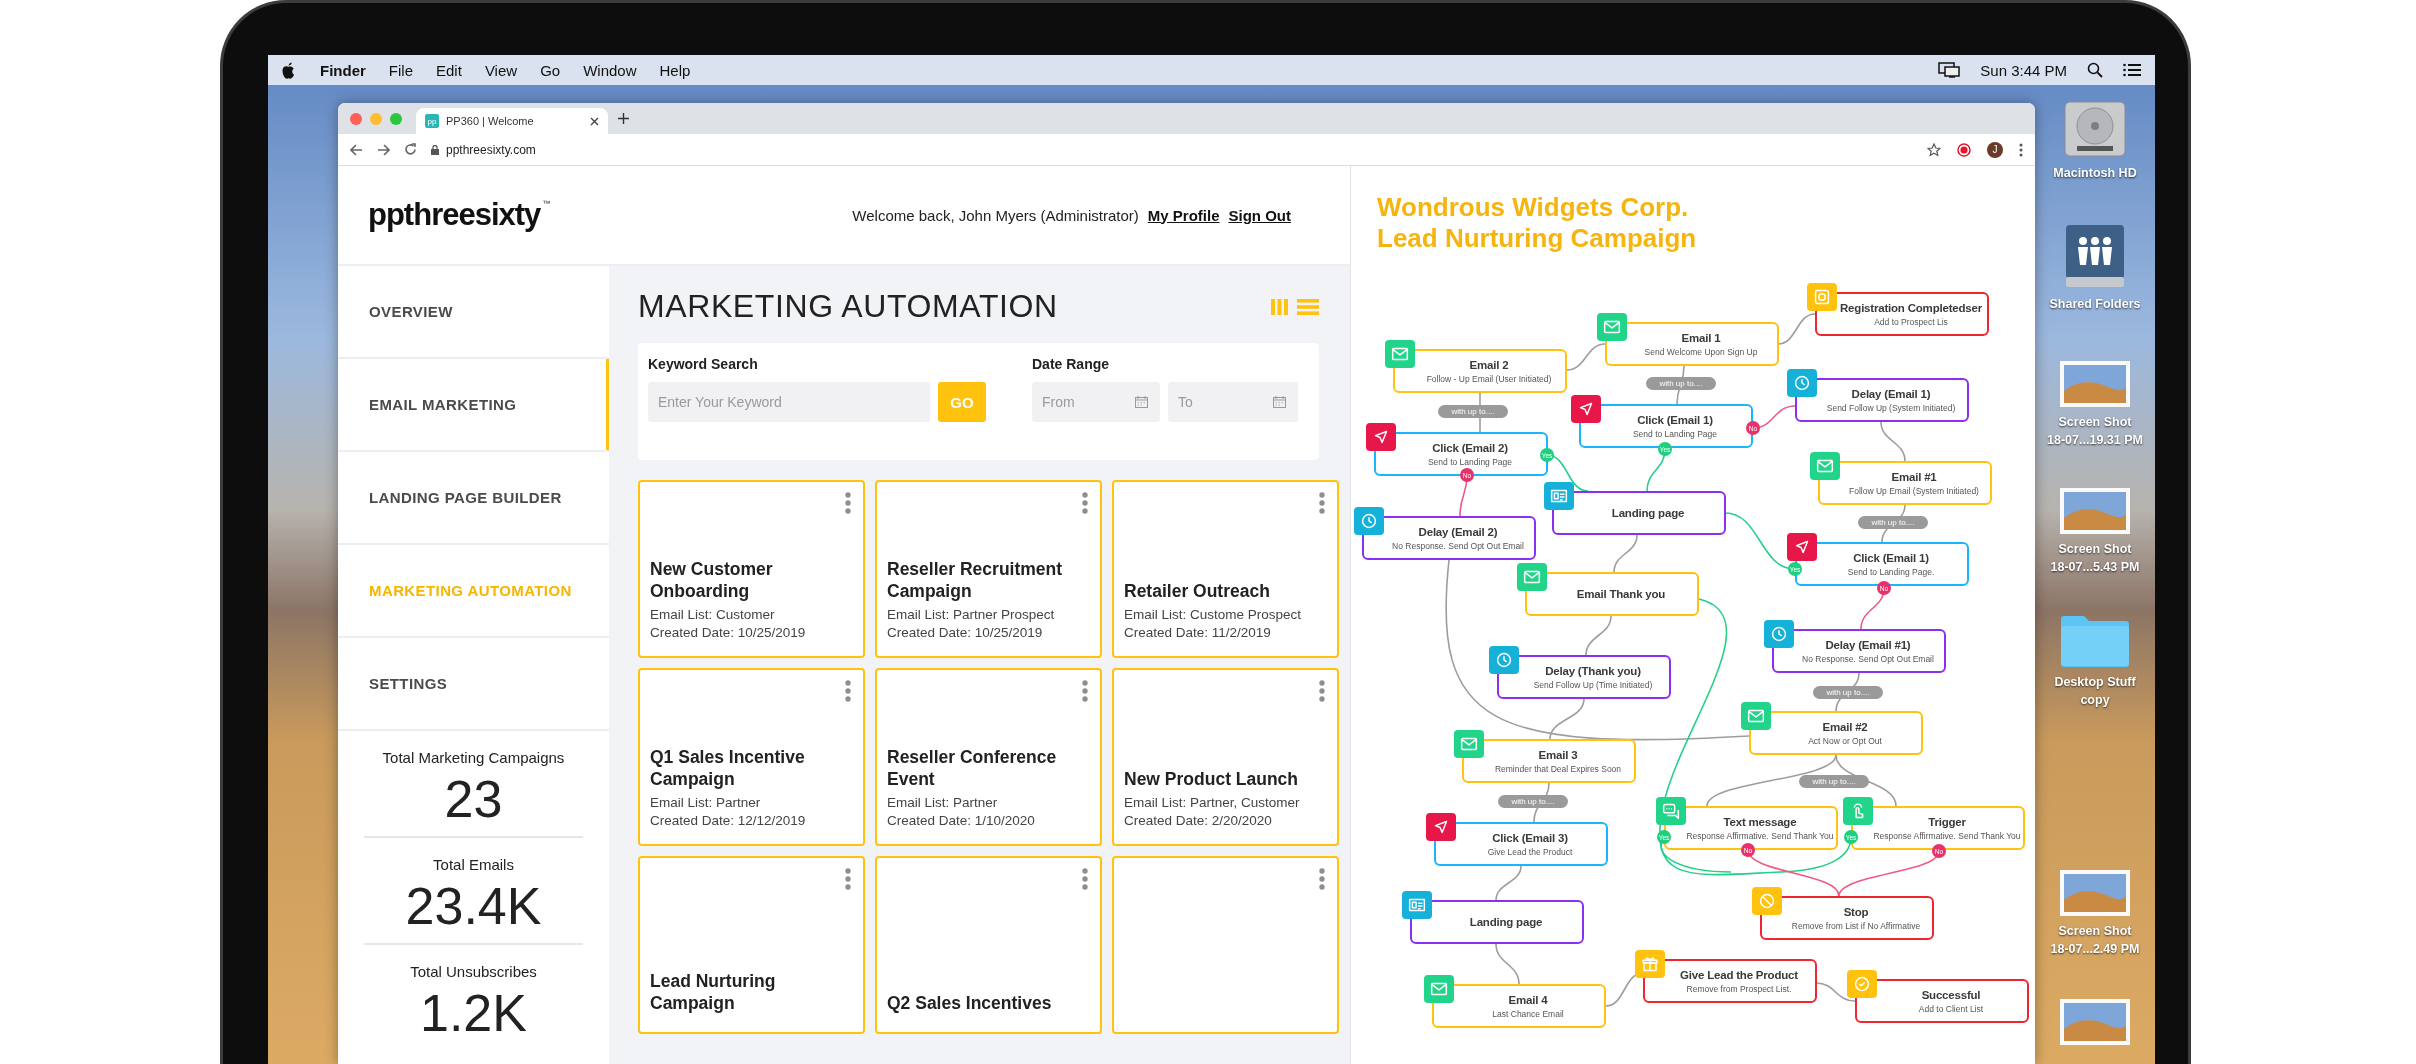 The width and height of the screenshot is (2416, 1064). I want to click on stat-value: 23, so click(473, 799).